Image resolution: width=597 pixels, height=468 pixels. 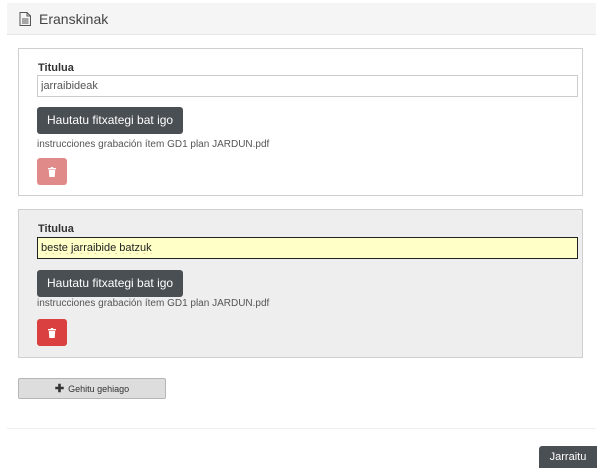 I want to click on panel-title: Eranskinak, so click(x=74, y=18).